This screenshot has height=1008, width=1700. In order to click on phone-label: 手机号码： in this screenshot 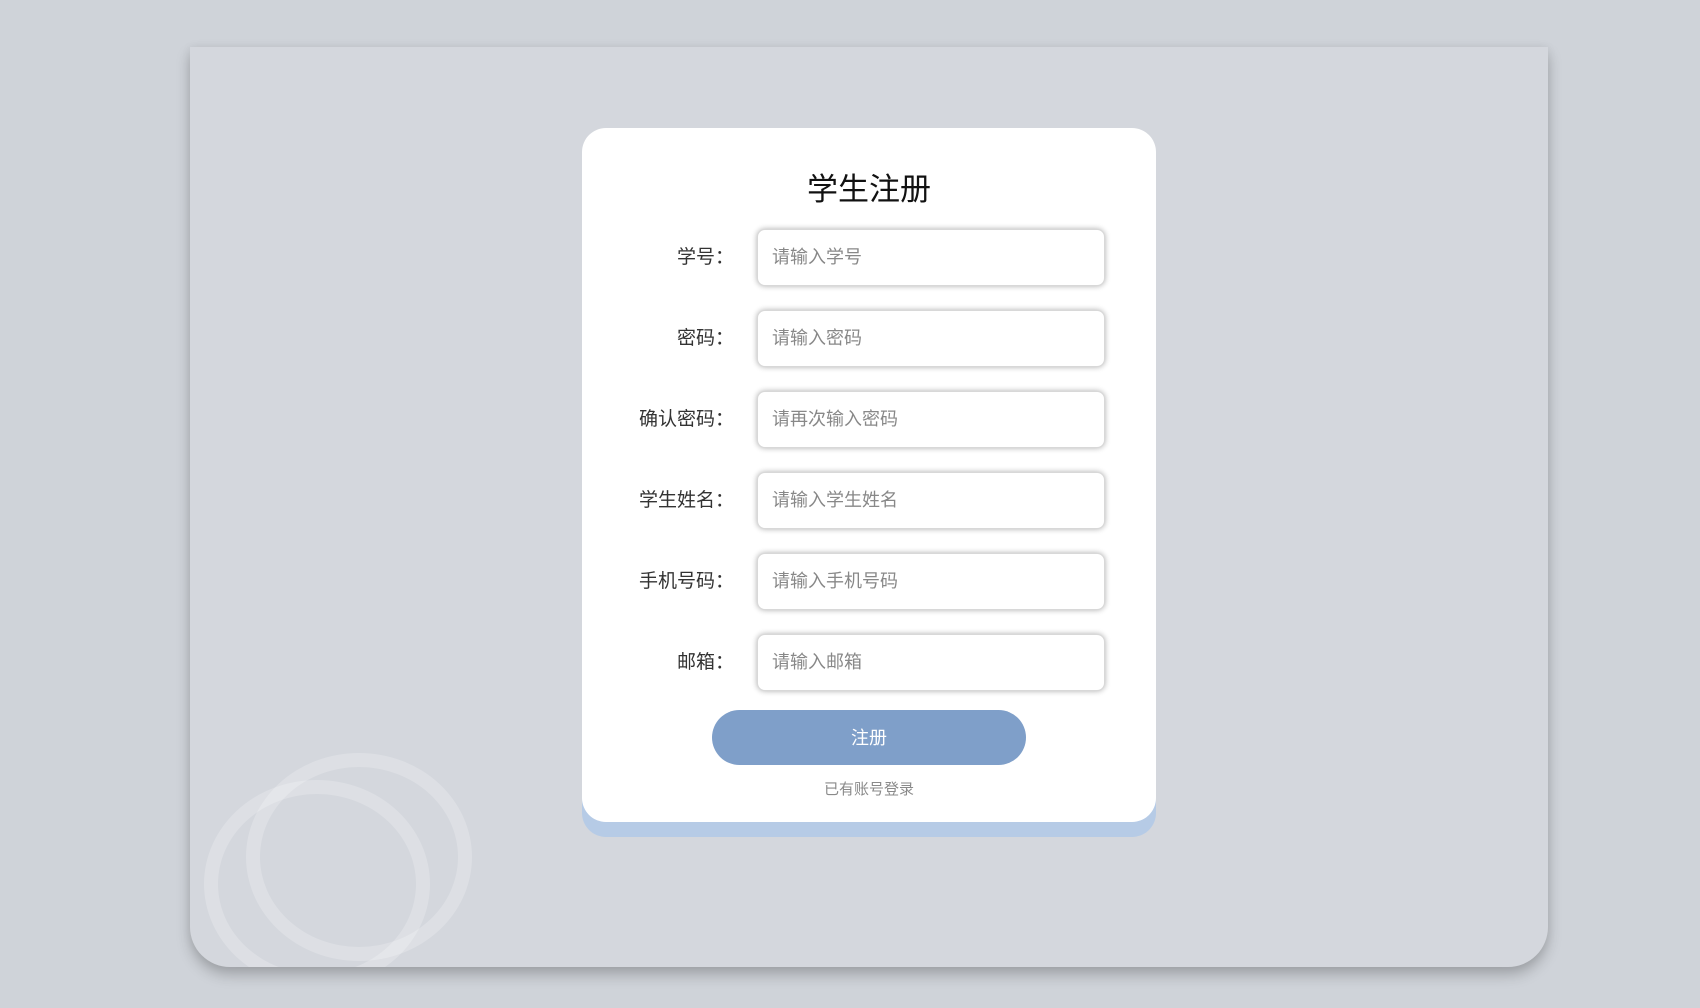, I will do `click(686, 581)`.